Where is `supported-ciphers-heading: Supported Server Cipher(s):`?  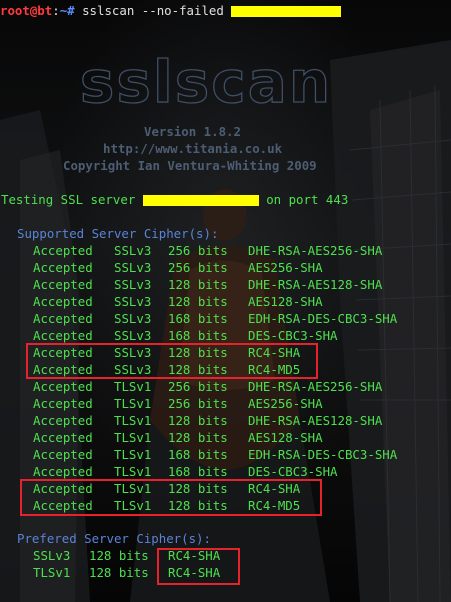
supported-ciphers-heading: Supported Server Cipher(s): is located at coordinates (118, 233).